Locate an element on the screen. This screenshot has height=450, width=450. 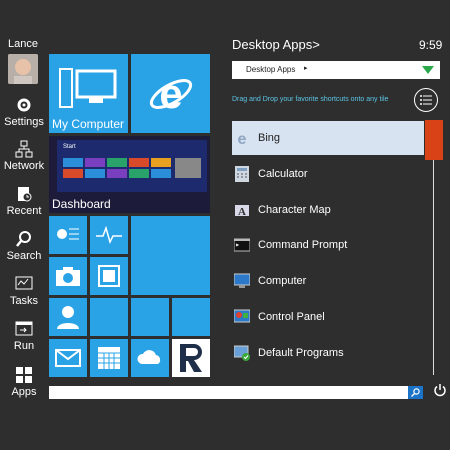
tile-dashboard: Start Dashboard is located at coordinates (129, 174).